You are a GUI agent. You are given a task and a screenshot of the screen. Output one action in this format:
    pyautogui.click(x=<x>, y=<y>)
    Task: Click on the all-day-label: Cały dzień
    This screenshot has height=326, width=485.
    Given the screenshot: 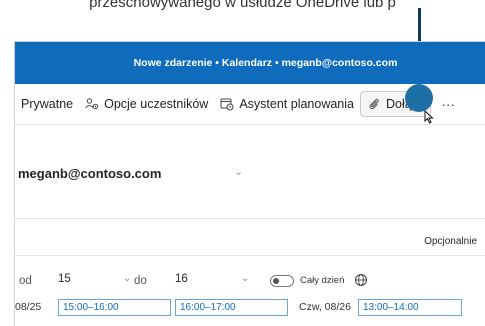 What is the action you would take?
    pyautogui.click(x=322, y=280)
    